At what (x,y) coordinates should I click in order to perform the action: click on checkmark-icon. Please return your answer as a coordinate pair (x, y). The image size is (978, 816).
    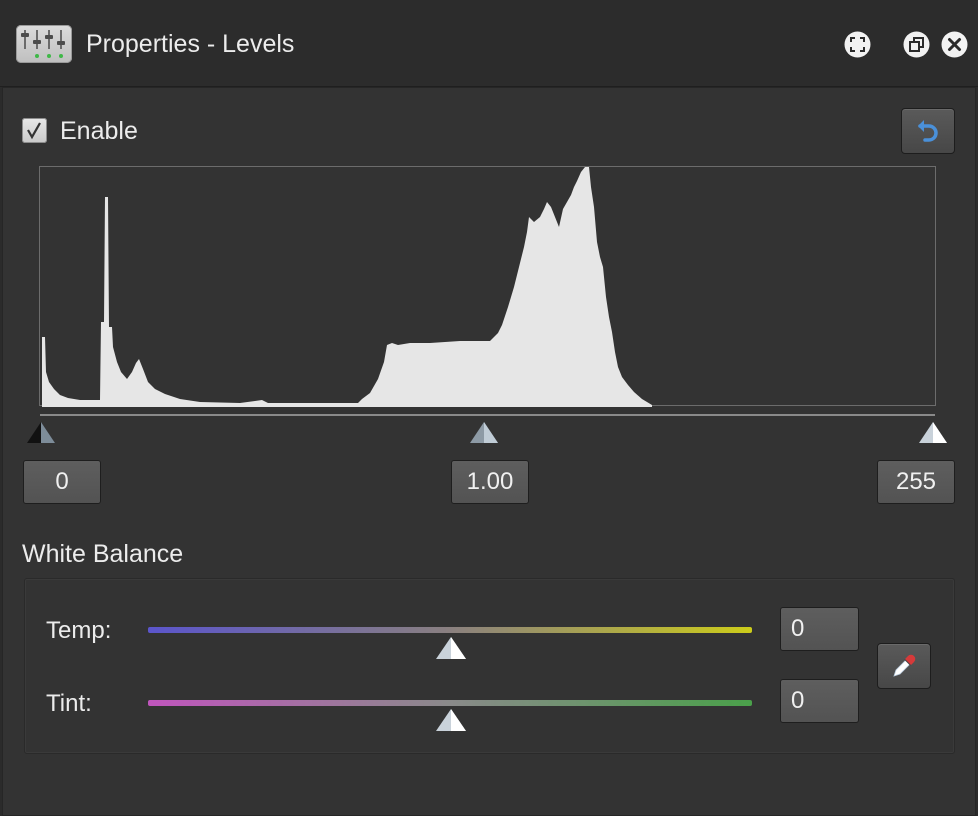
    Looking at the image, I should click on (34, 131).